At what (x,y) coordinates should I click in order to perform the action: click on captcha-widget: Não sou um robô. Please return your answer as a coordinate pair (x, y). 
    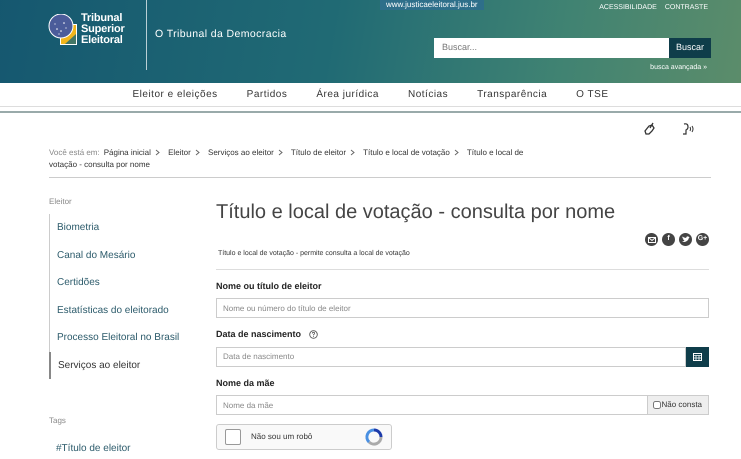
    Looking at the image, I should click on (304, 437).